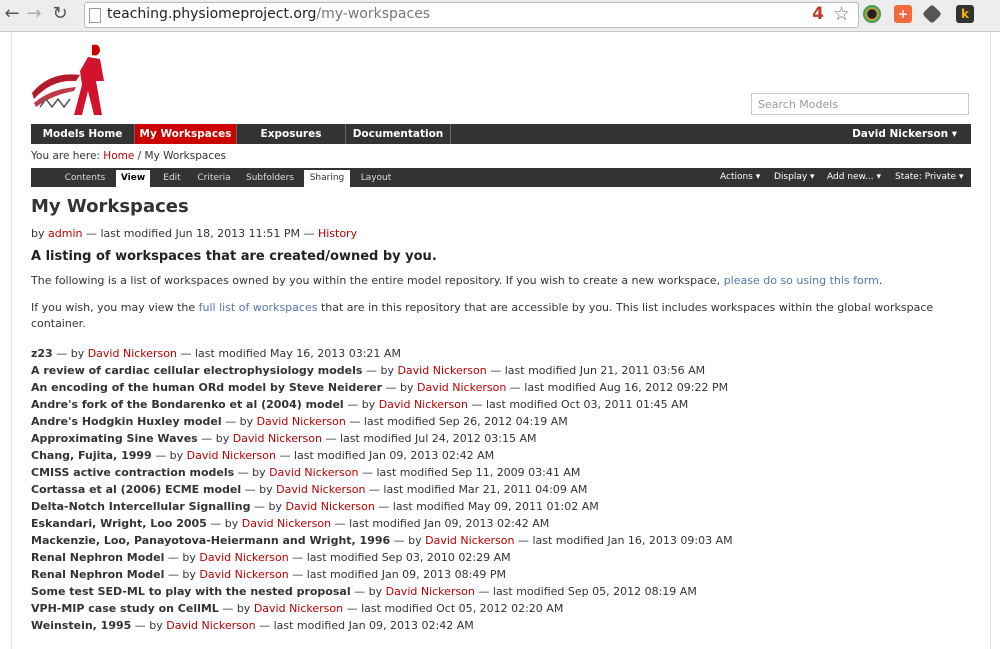  Describe the element at coordinates (818, 14) in the screenshot. I see `notification-count-badge: 4` at that location.